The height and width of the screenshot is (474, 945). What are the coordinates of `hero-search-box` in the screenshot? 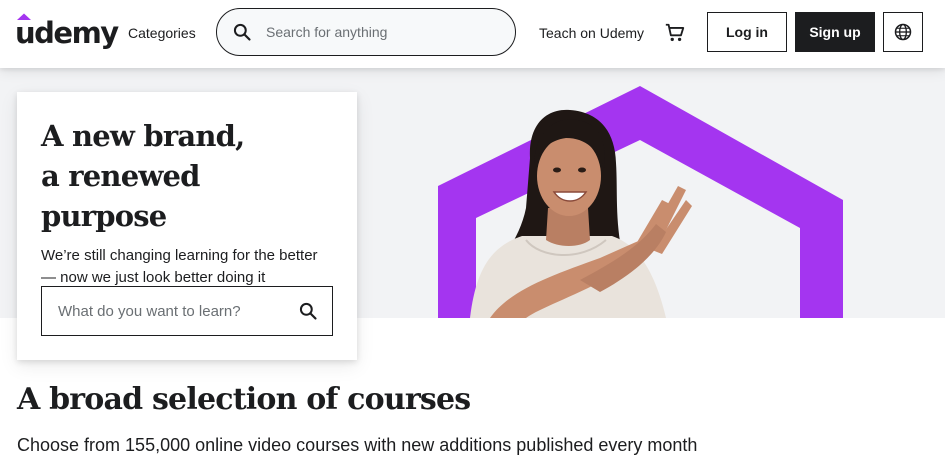 It's located at (187, 311).